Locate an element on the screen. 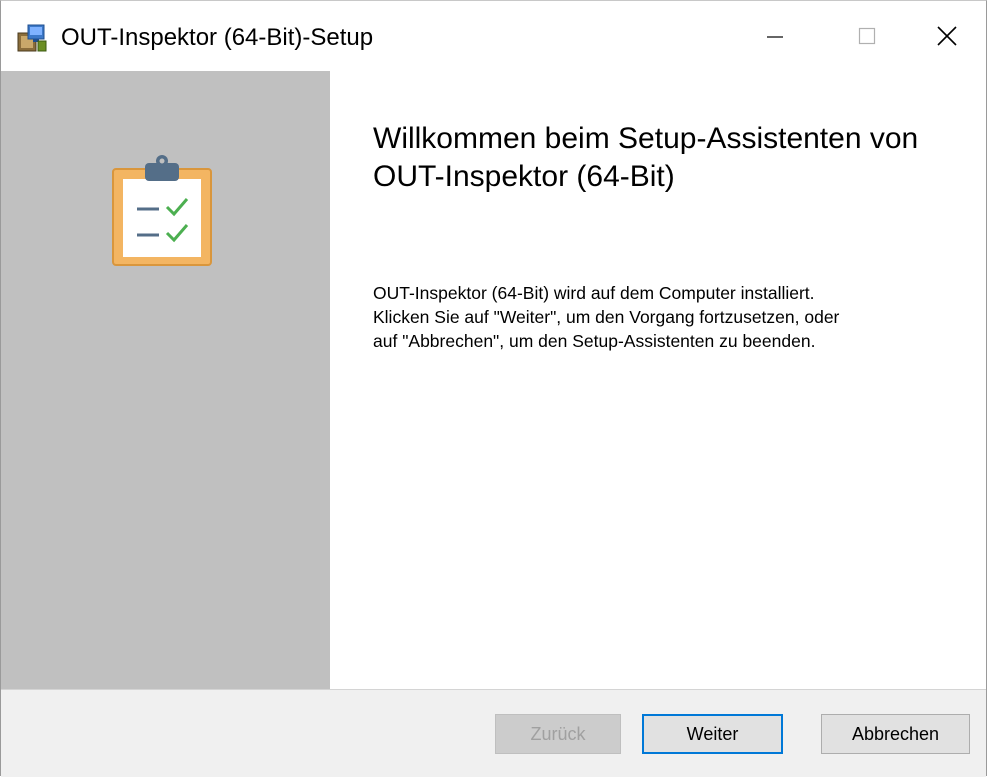 This screenshot has height=777, width=987. minimize-icon is located at coordinates (775, 37).